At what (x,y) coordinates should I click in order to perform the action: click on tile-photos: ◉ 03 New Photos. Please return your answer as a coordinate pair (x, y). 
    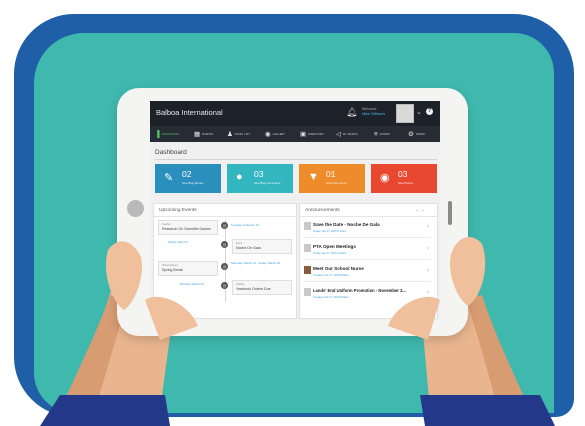
    Looking at the image, I should click on (404, 178).